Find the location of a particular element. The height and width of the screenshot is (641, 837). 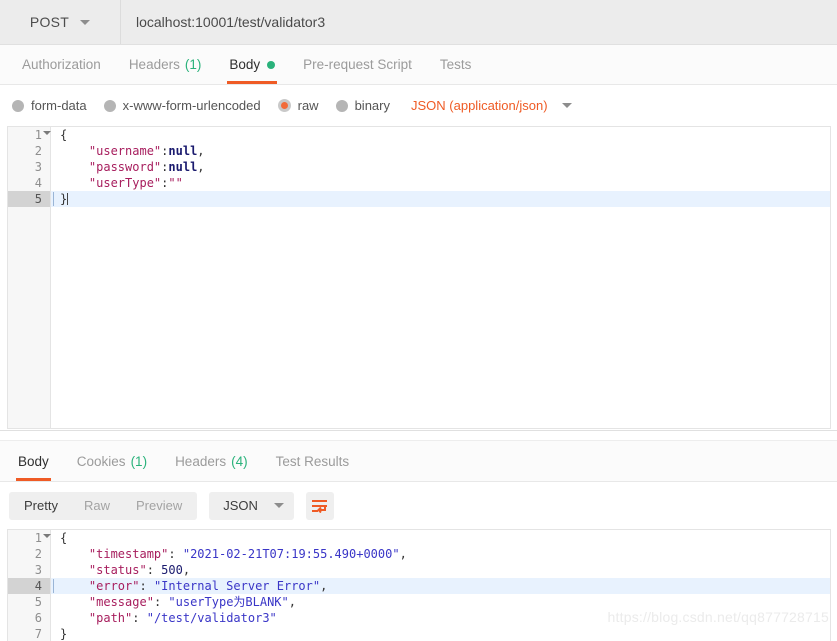

response-tab-test-results: Test Results is located at coordinates (313, 461).